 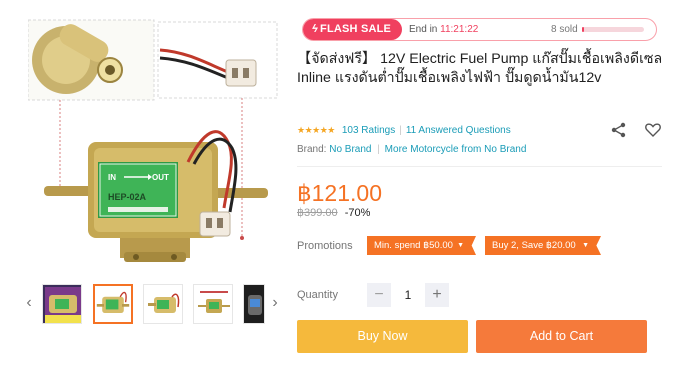 I want to click on flash-sale-countdown: End in 11:21:22, so click(x=443, y=29).